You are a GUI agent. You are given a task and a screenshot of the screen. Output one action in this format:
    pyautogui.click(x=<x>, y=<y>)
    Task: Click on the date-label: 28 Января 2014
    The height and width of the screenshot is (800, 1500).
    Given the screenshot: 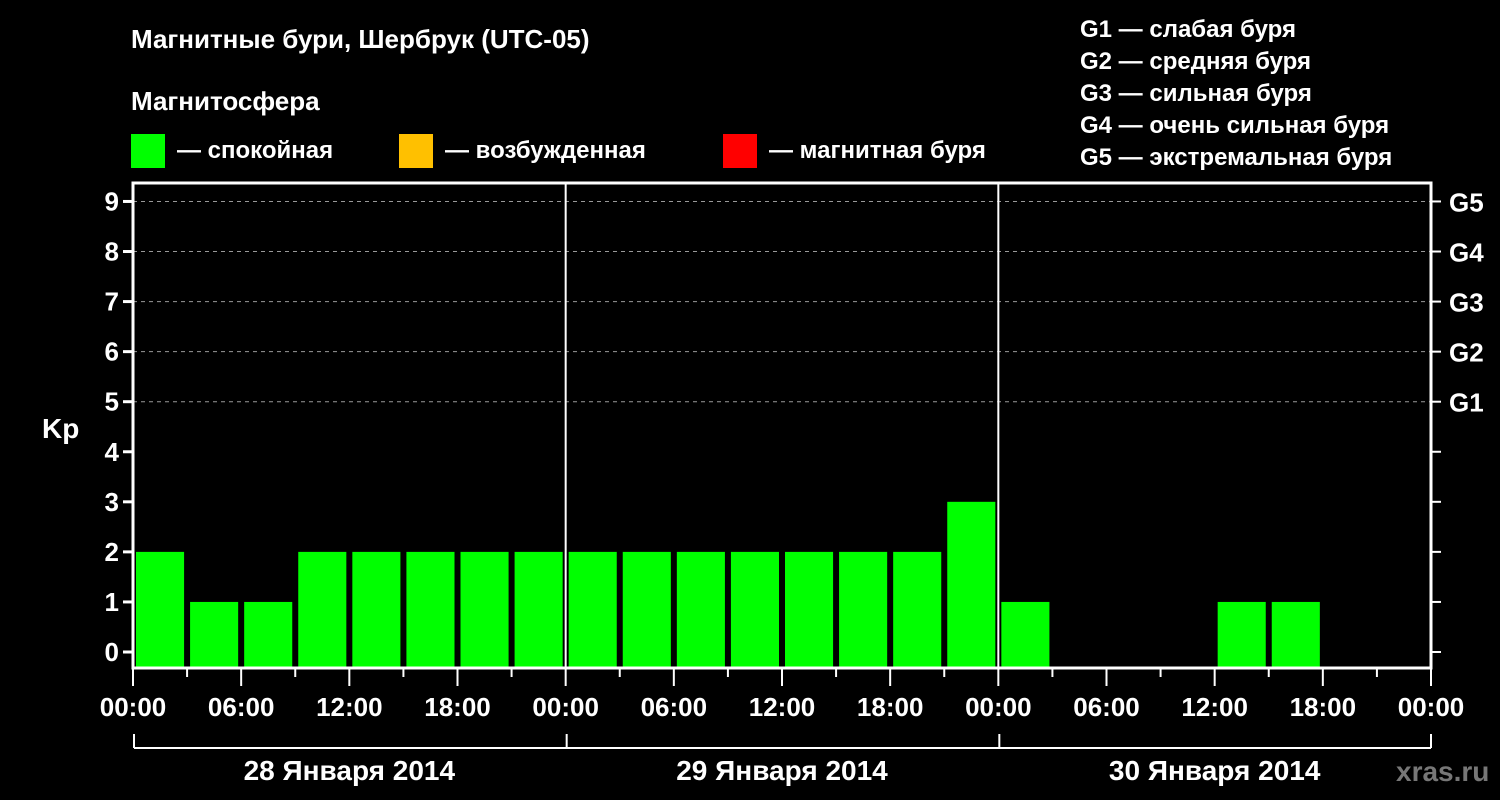 What is the action you would take?
    pyautogui.click(x=350, y=770)
    